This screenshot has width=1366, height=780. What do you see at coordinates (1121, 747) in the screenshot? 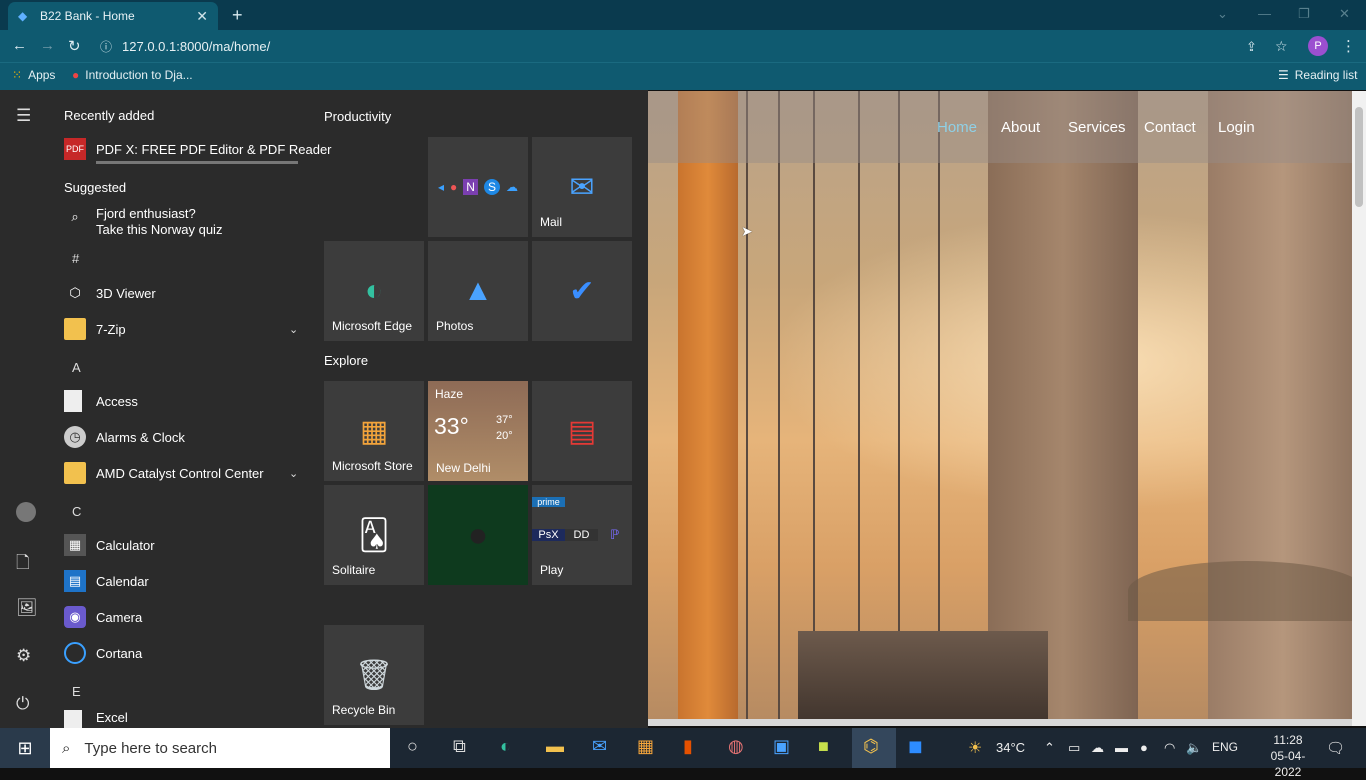
I see `battery-icon: ▬` at bounding box center [1121, 747].